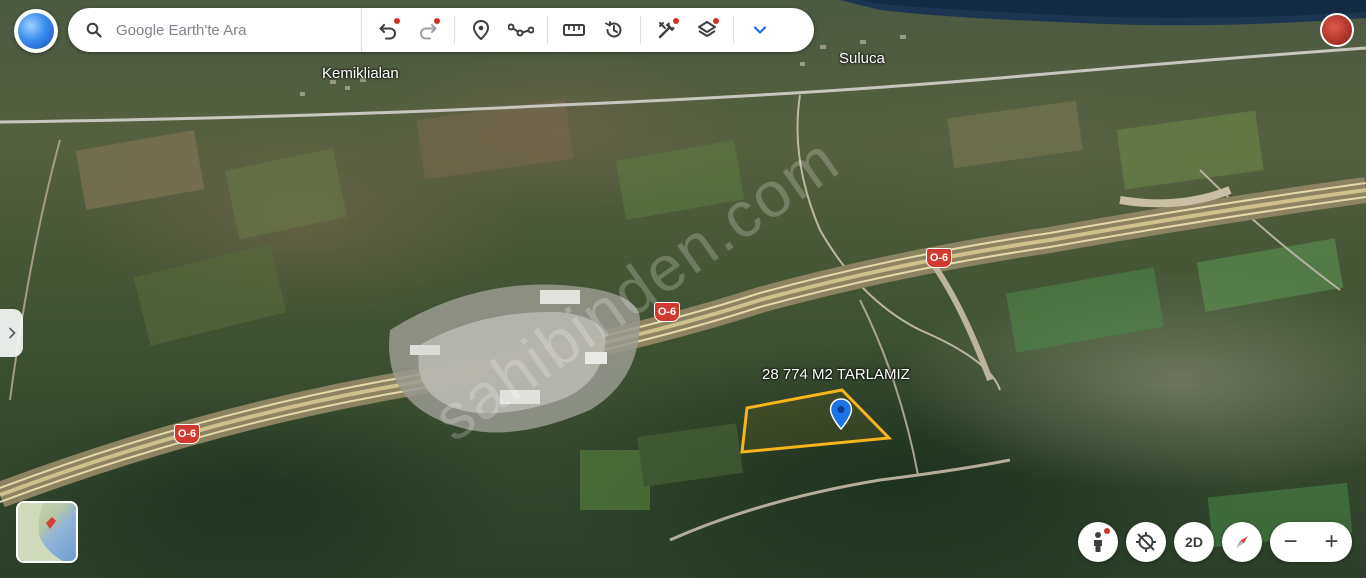 Image resolution: width=1366 pixels, height=578 pixels. Describe the element at coordinates (360, 73) in the screenshot. I see `place-label-kemiklialan: Kemiklialan` at that location.